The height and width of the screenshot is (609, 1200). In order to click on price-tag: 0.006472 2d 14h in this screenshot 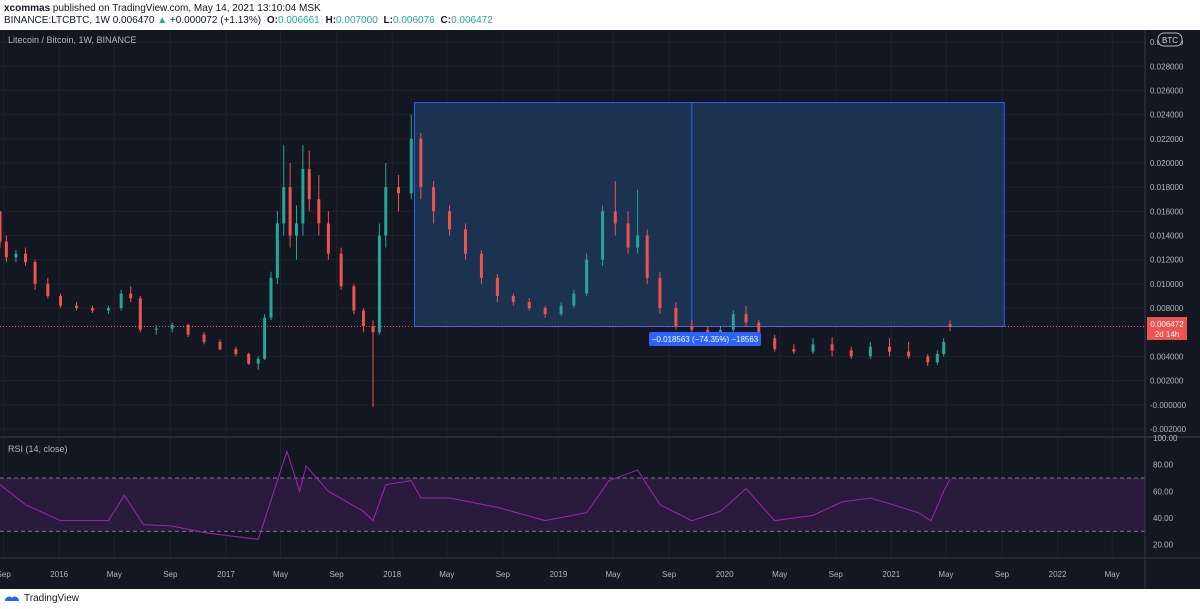, I will do `click(1167, 328)`.